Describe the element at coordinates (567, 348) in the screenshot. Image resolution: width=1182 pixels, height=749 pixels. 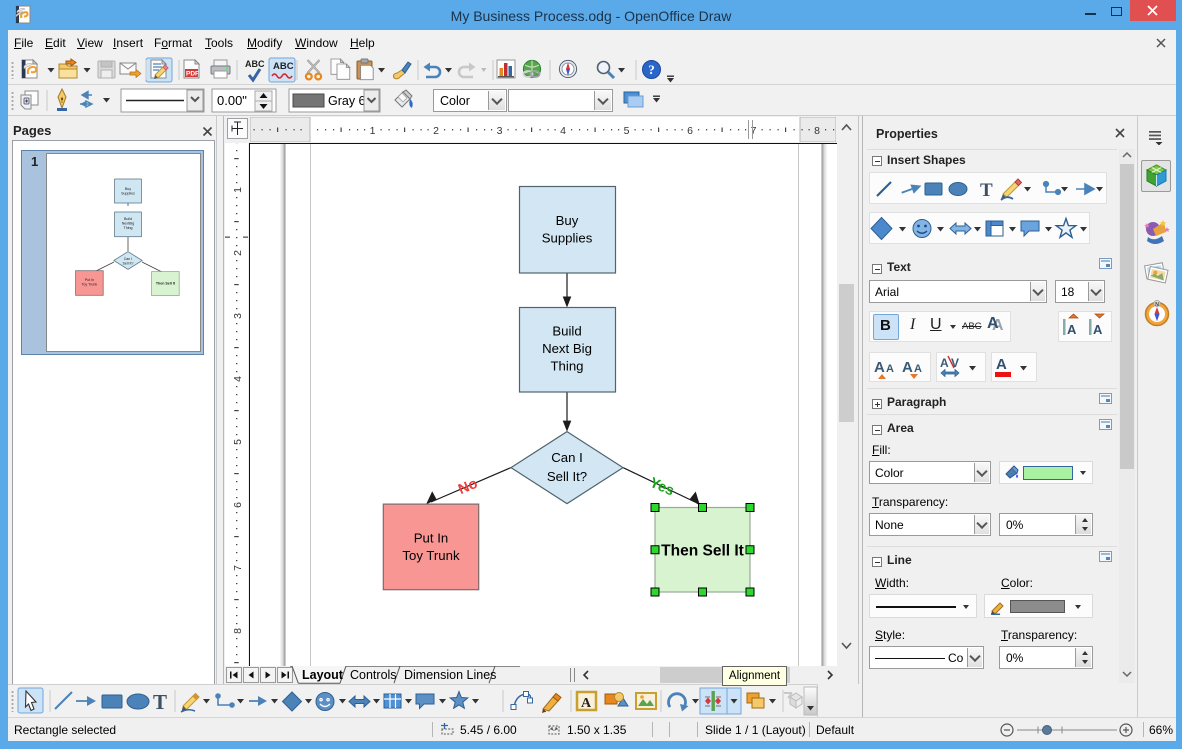
I see `svg-text: Next Big` at that location.